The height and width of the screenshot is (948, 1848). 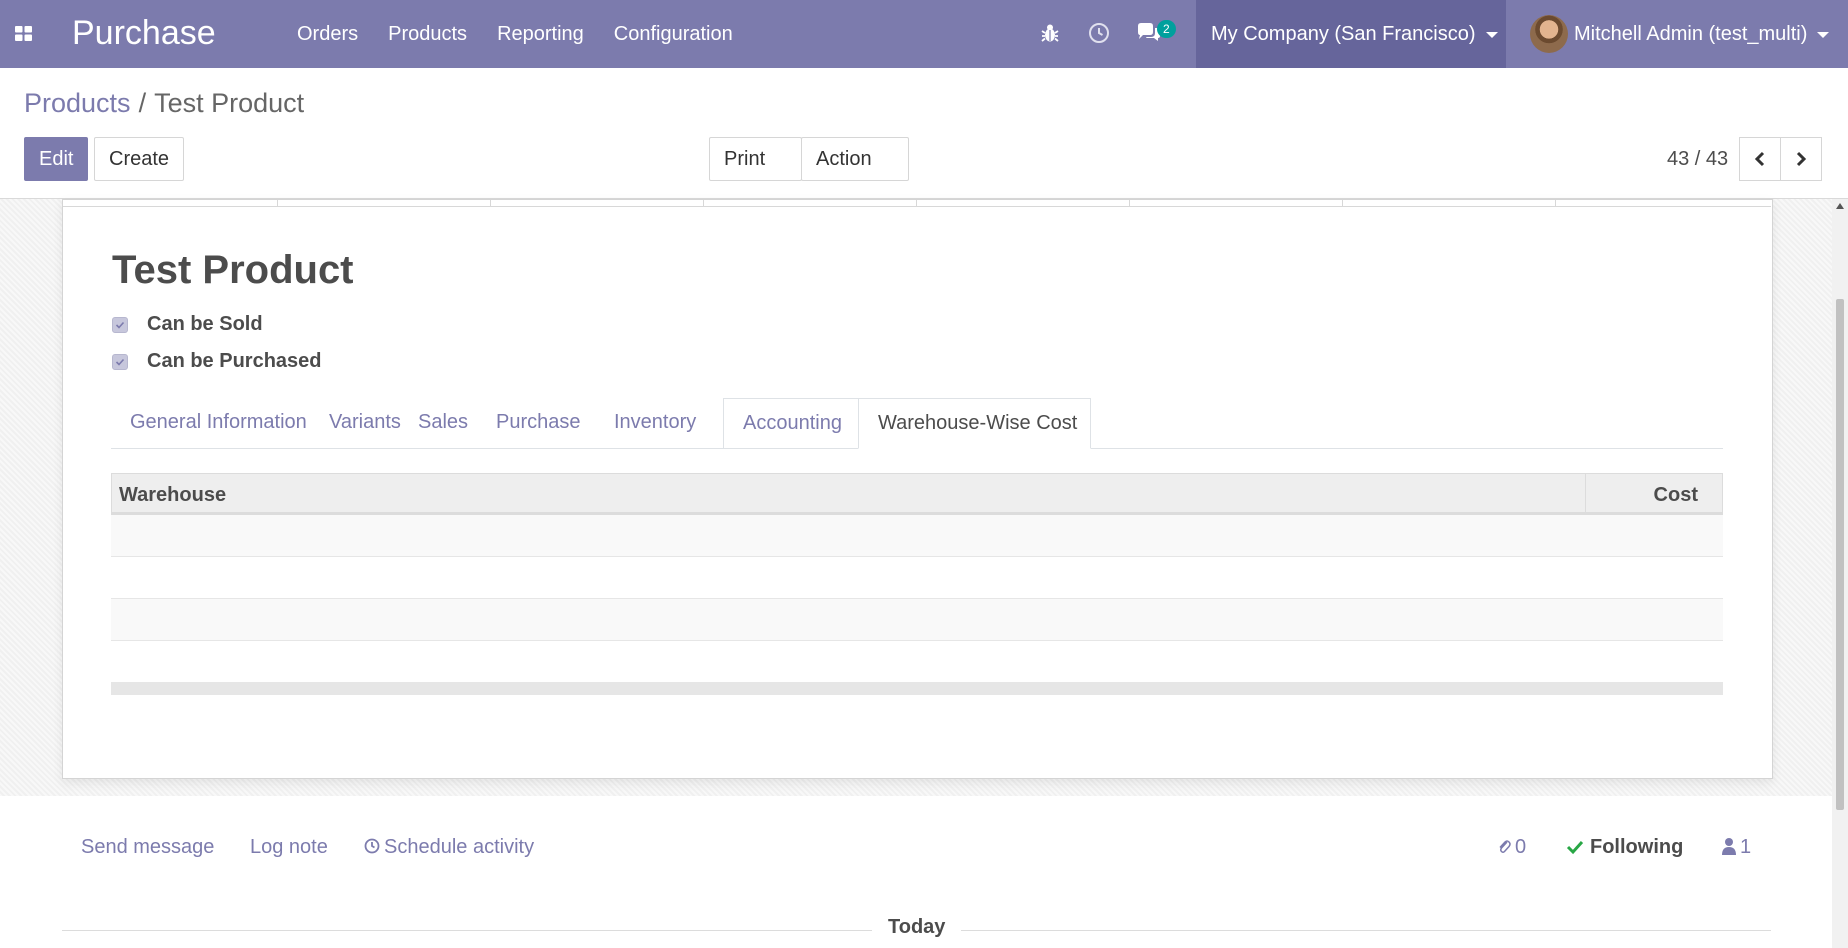 I want to click on send-message-button: Send message, so click(x=147, y=847).